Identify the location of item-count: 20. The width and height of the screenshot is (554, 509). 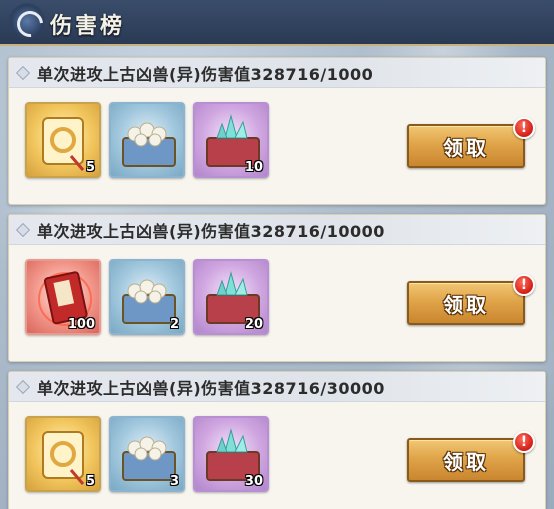
(253, 324).